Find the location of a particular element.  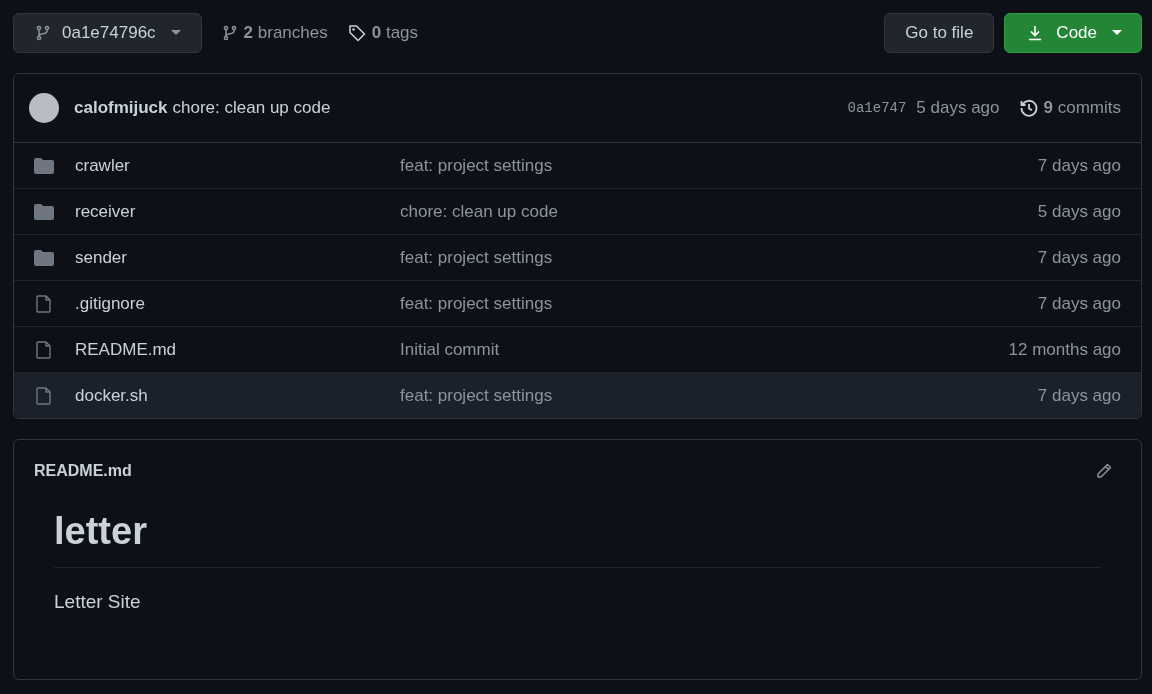

readme-text: Letter Site is located at coordinates (98, 602).